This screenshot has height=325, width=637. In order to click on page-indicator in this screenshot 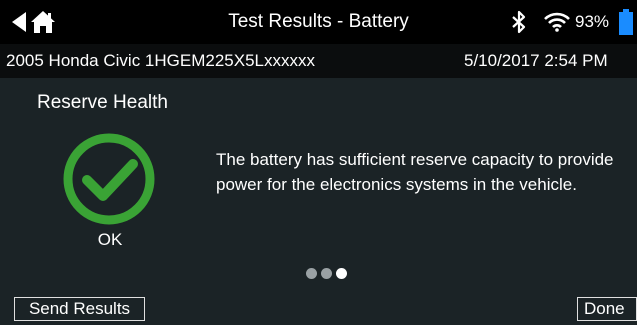, I will do `click(326, 274)`.